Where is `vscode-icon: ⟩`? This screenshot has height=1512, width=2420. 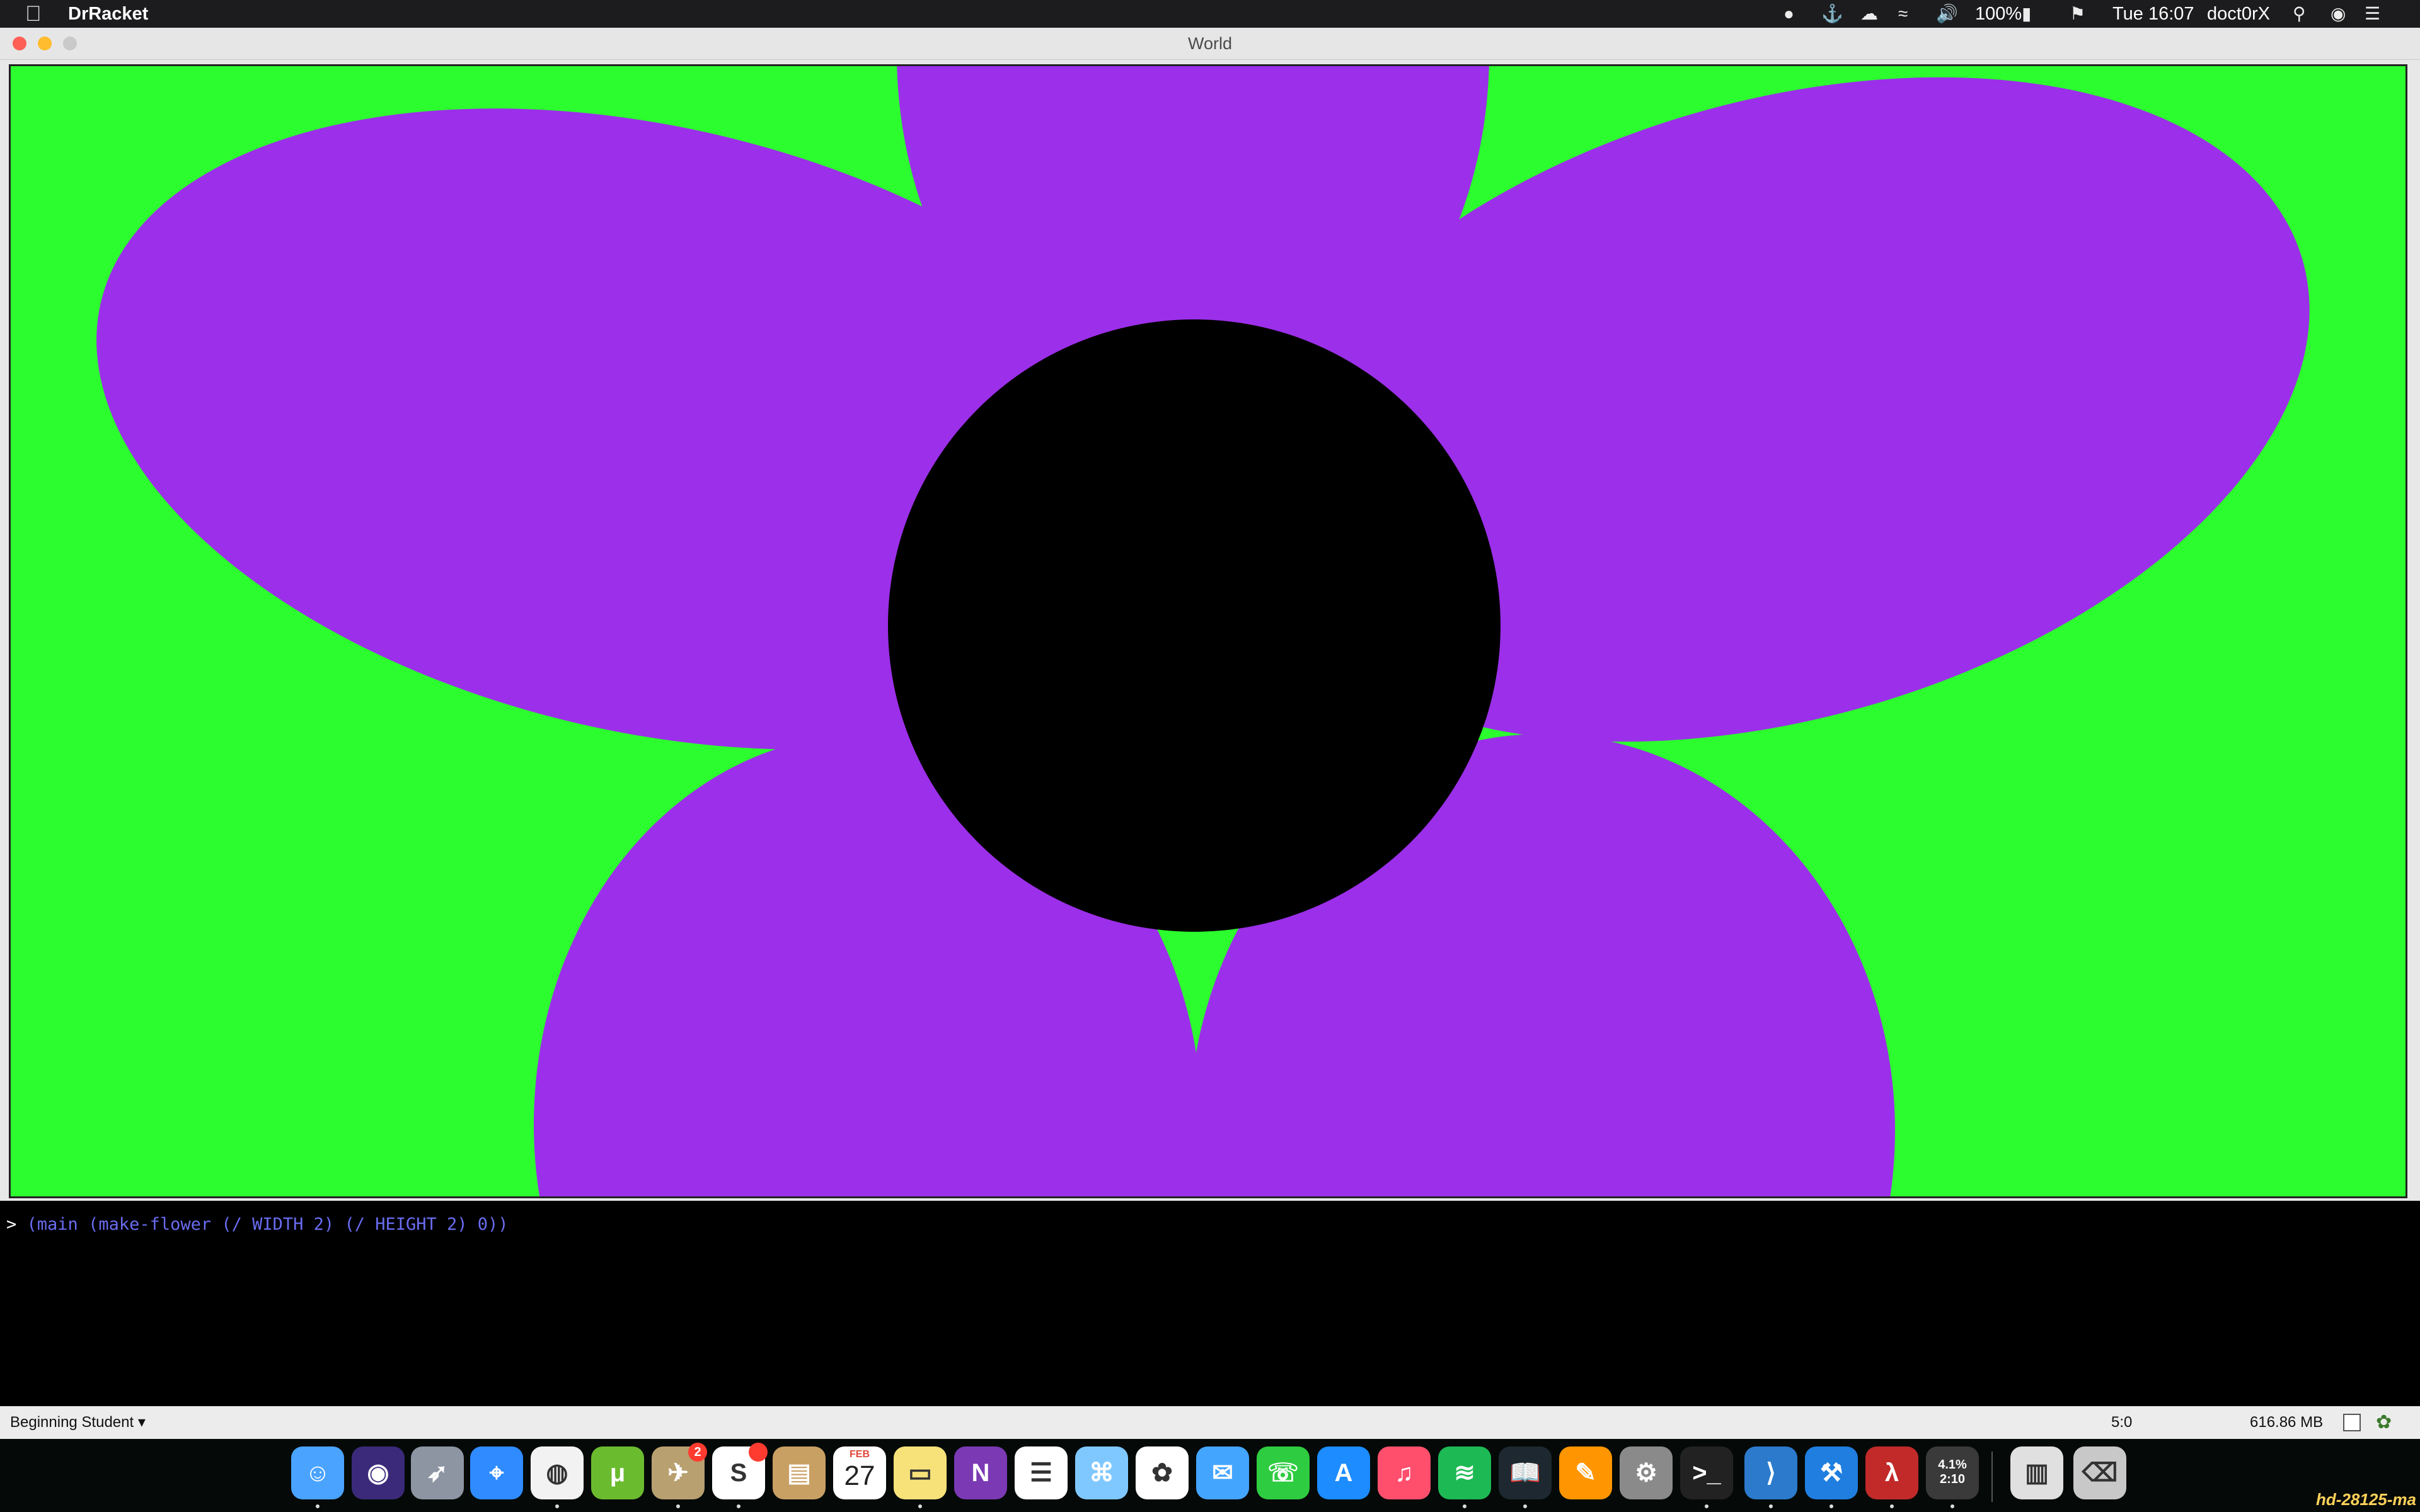 vscode-icon: ⟩ is located at coordinates (1771, 1472).